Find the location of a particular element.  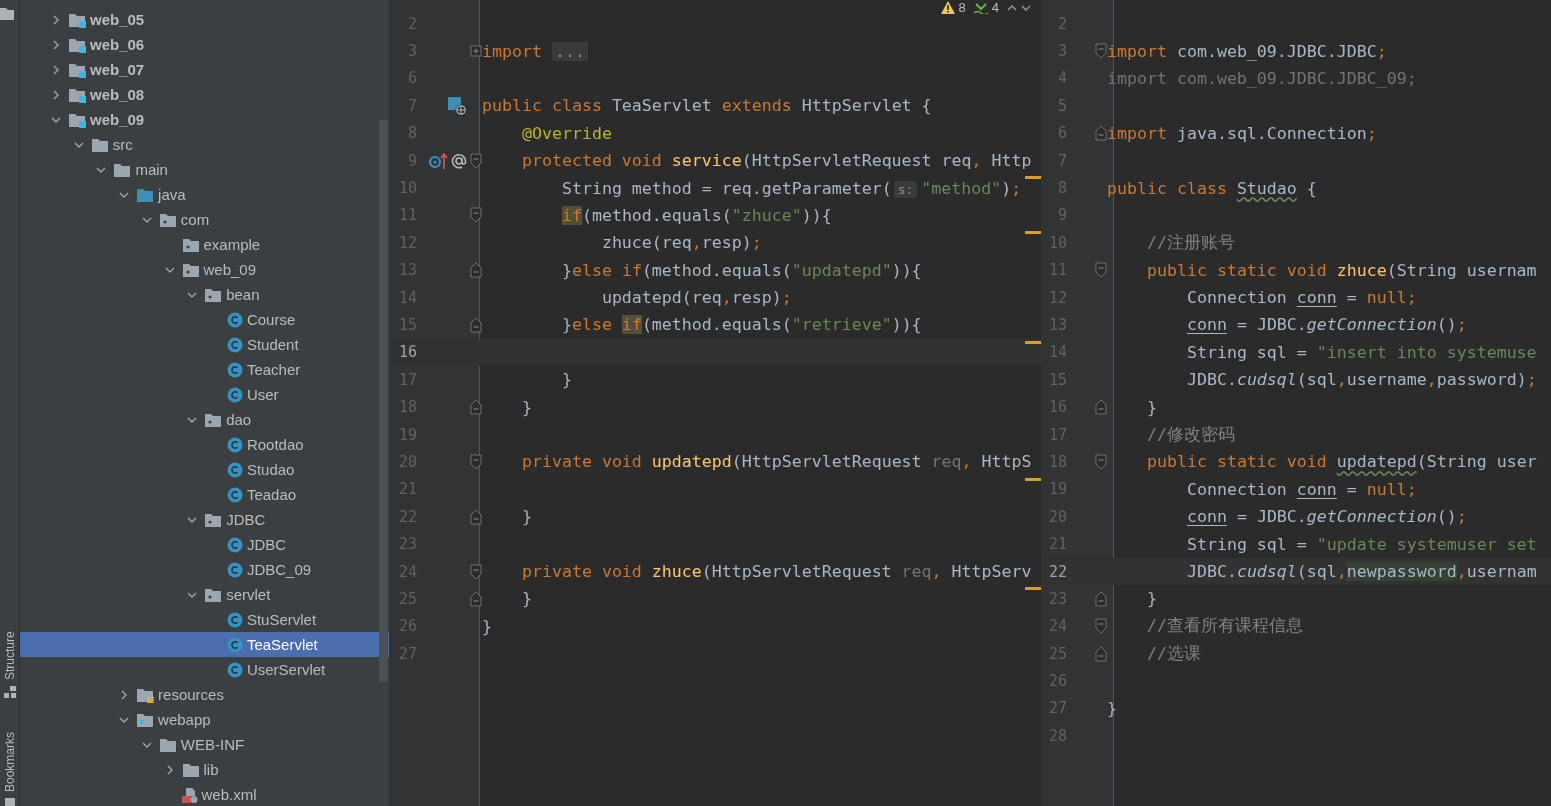

tree-item-label: src is located at coordinates (122, 144).